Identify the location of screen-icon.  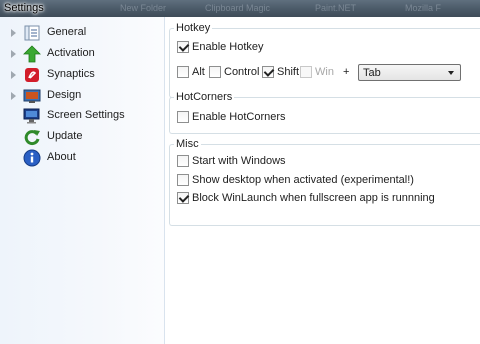
(31, 116).